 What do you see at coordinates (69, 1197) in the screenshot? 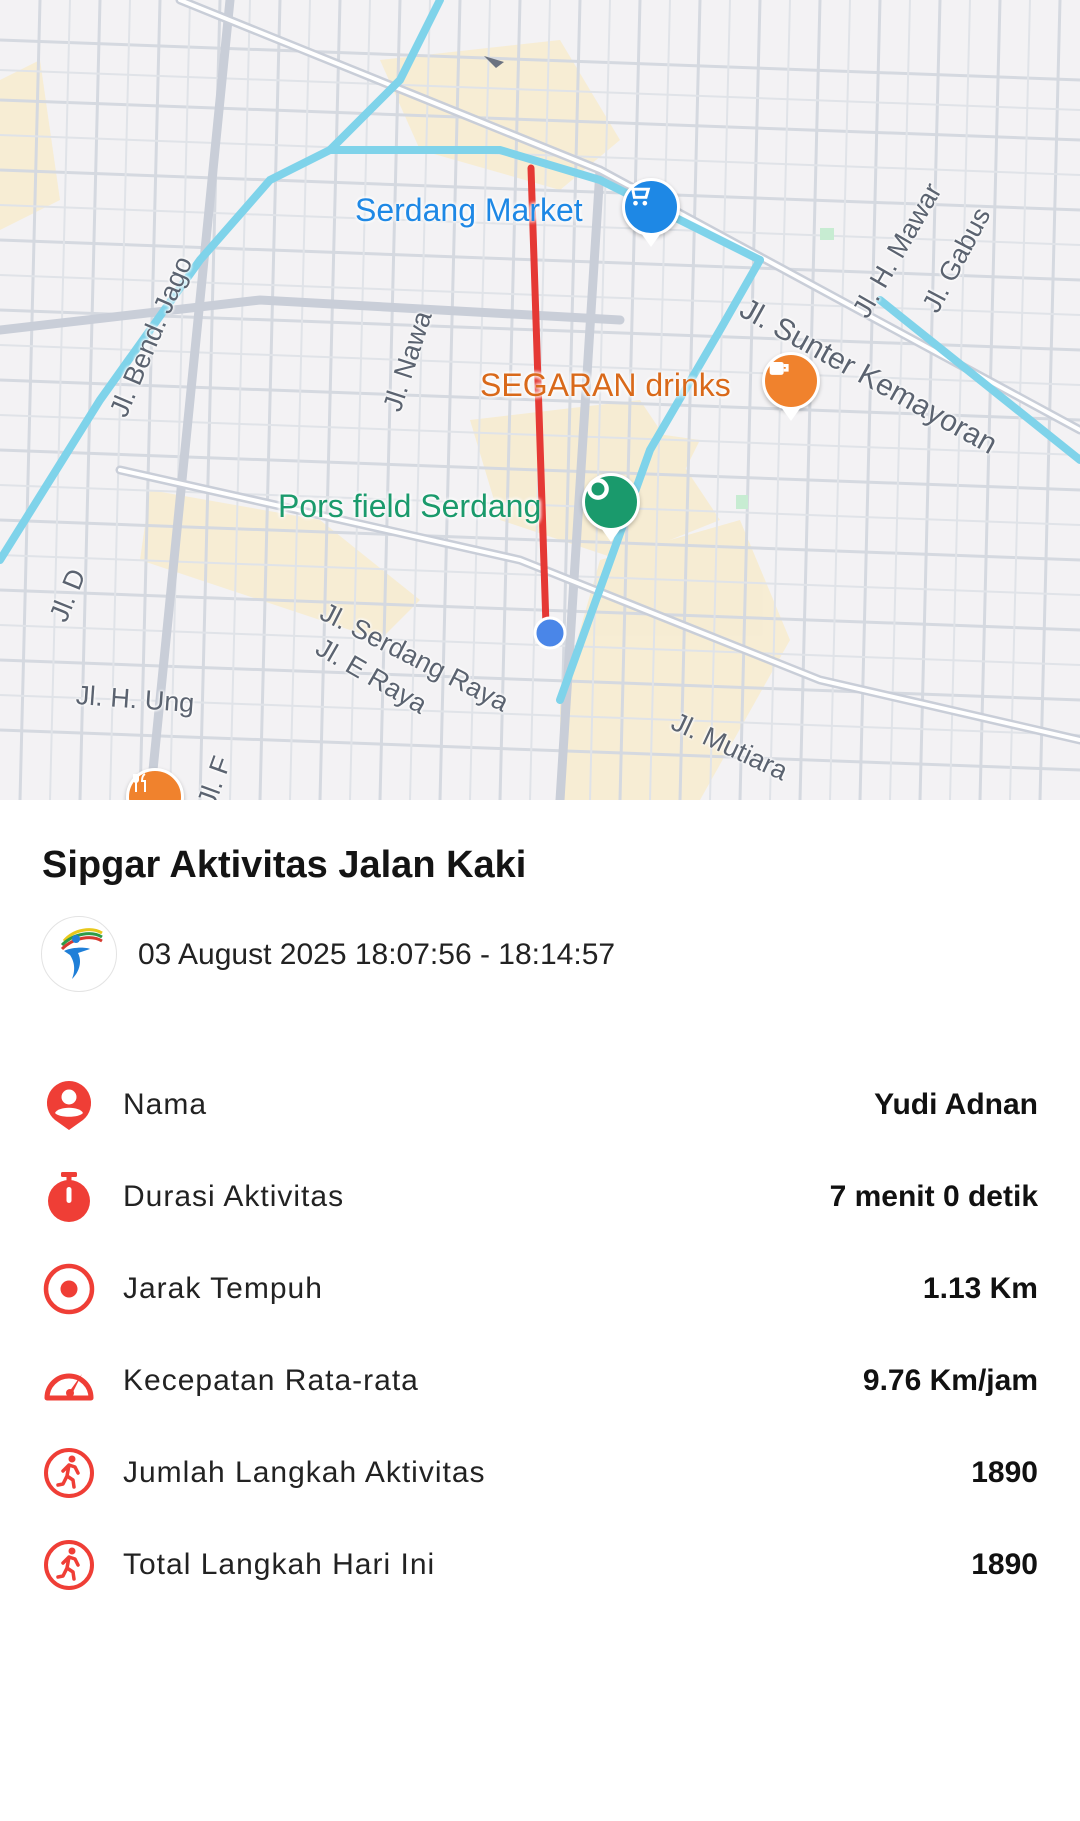
I see `stopwatch-icon` at bounding box center [69, 1197].